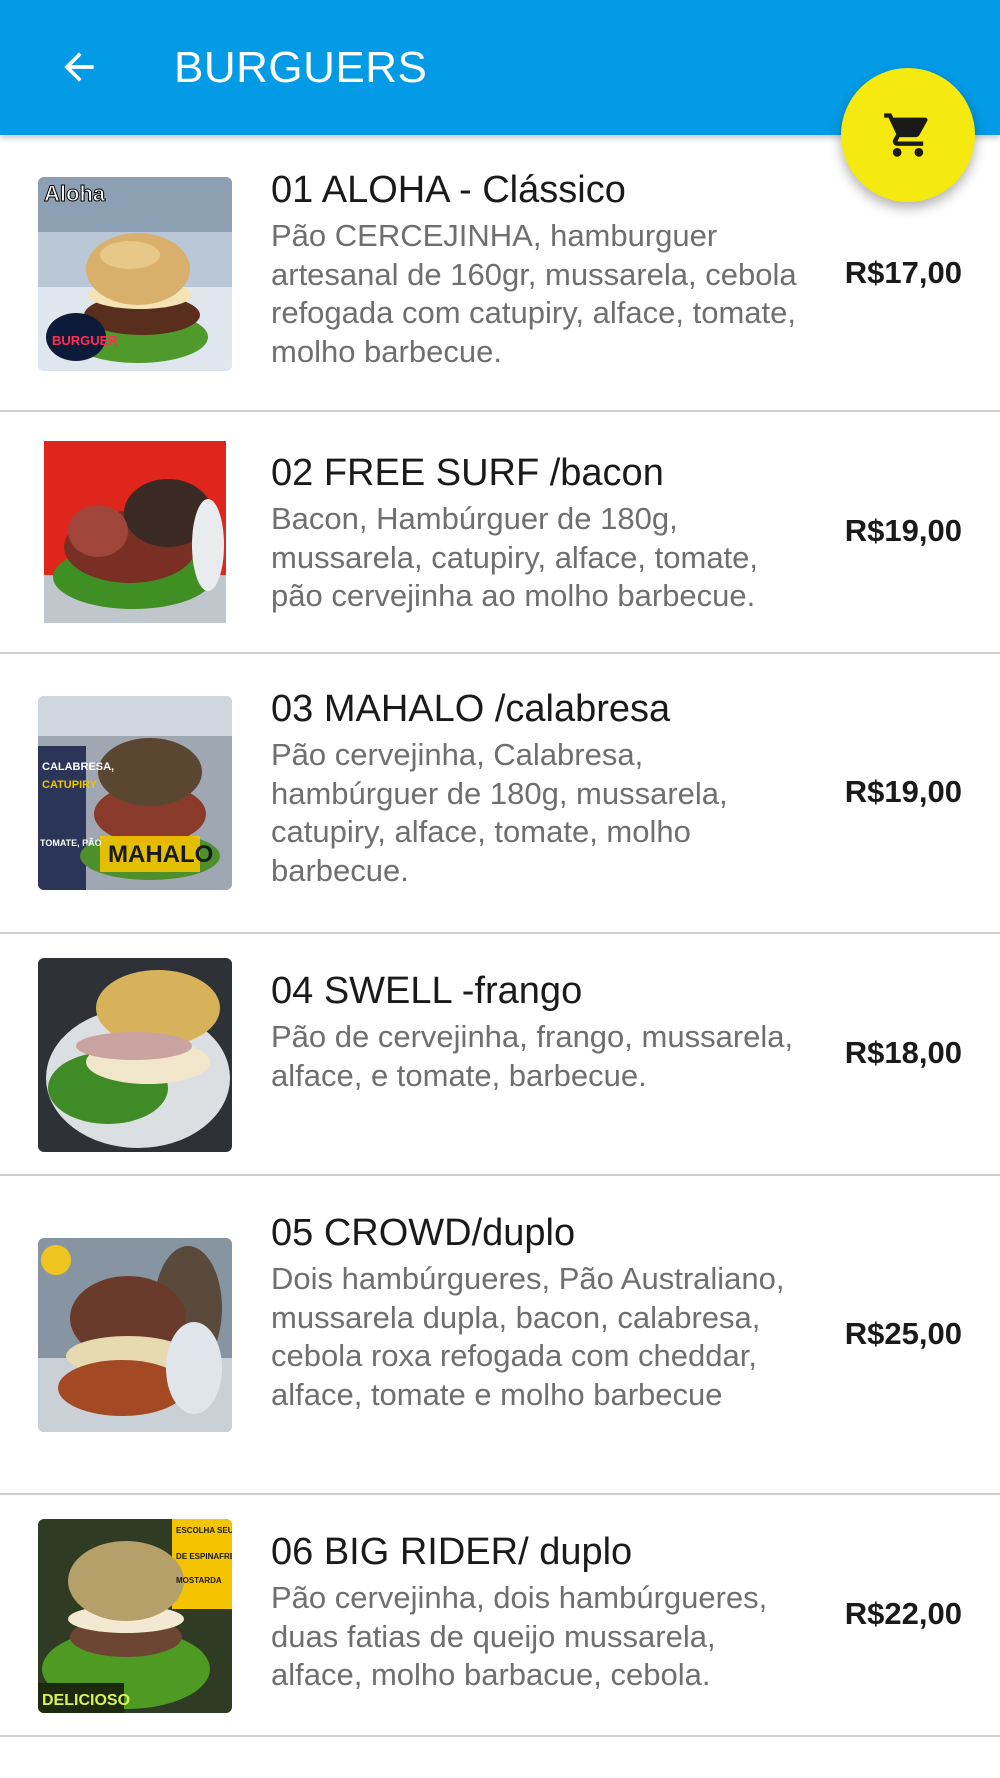 This screenshot has width=1000, height=1778. Describe the element at coordinates (423, 1233) in the screenshot. I see `item-name: 05 CROWD/duplo` at that location.